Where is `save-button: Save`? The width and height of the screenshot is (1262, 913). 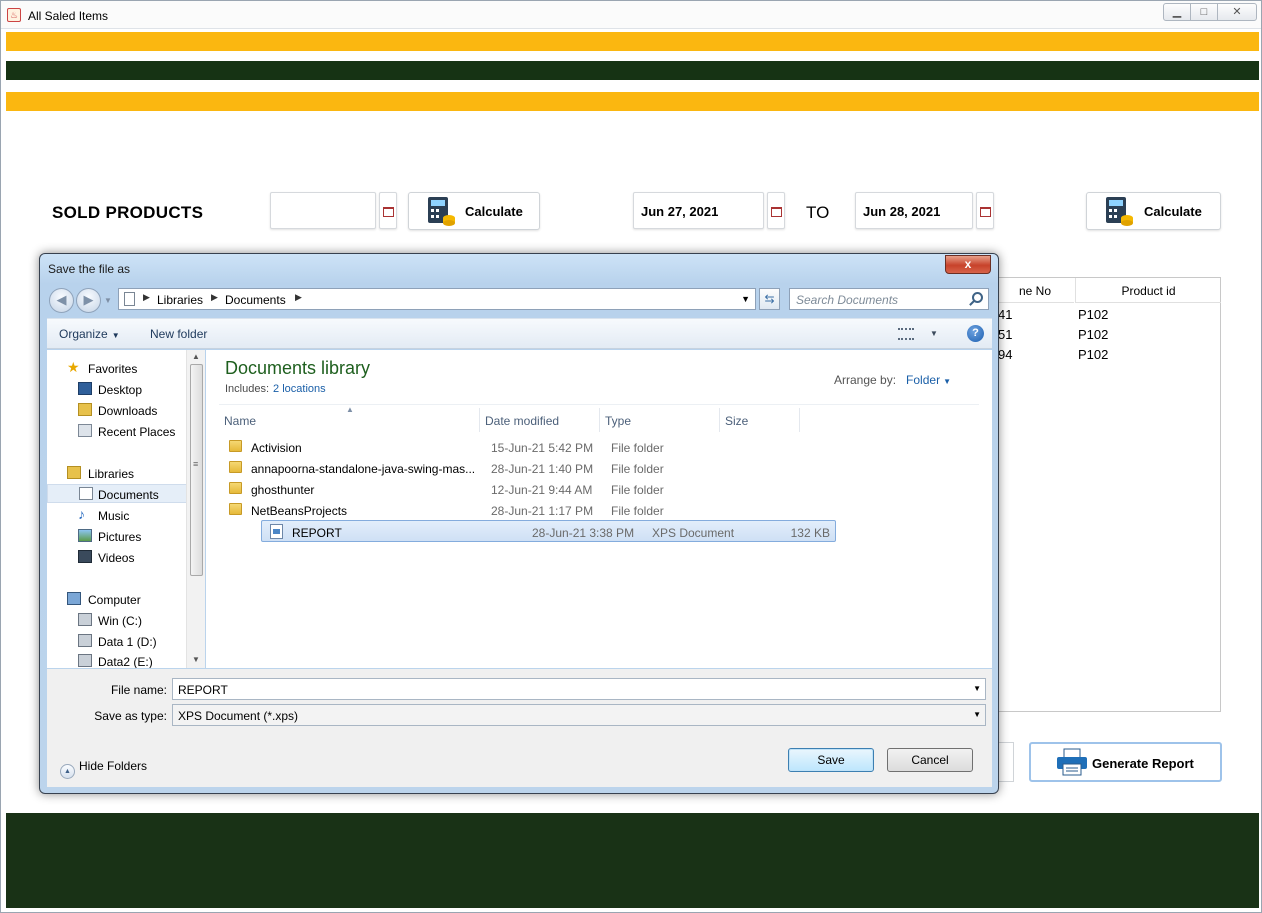
save-button: Save is located at coordinates (831, 760).